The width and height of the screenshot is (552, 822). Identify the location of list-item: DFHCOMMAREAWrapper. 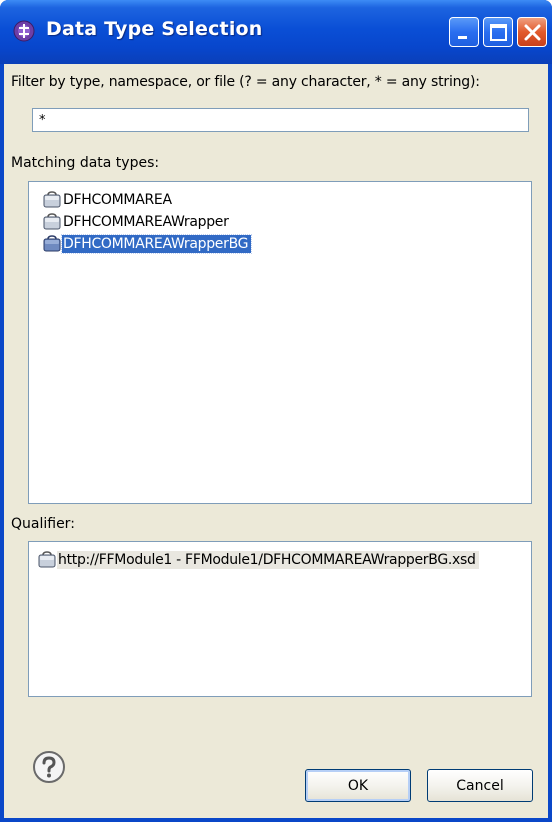
(137, 222).